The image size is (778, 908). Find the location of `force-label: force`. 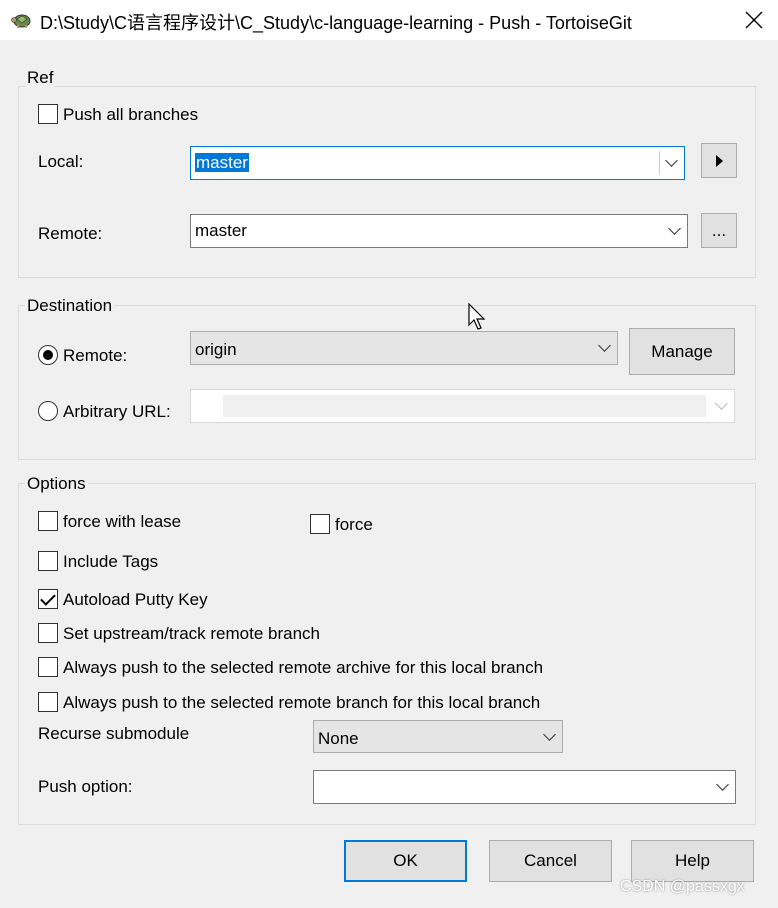

force-label: force is located at coordinates (354, 524).